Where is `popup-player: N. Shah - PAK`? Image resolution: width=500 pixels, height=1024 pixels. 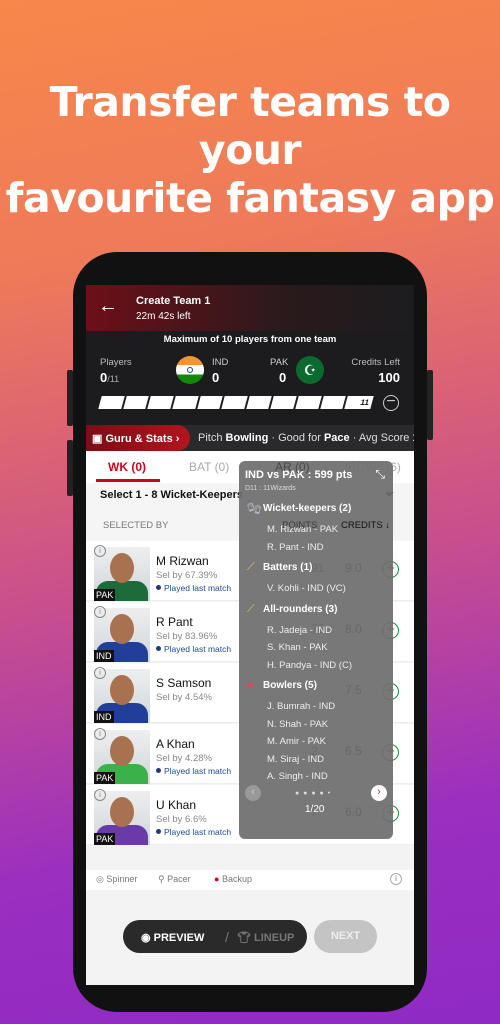 popup-player: N. Shah - PAK is located at coordinates (298, 724).